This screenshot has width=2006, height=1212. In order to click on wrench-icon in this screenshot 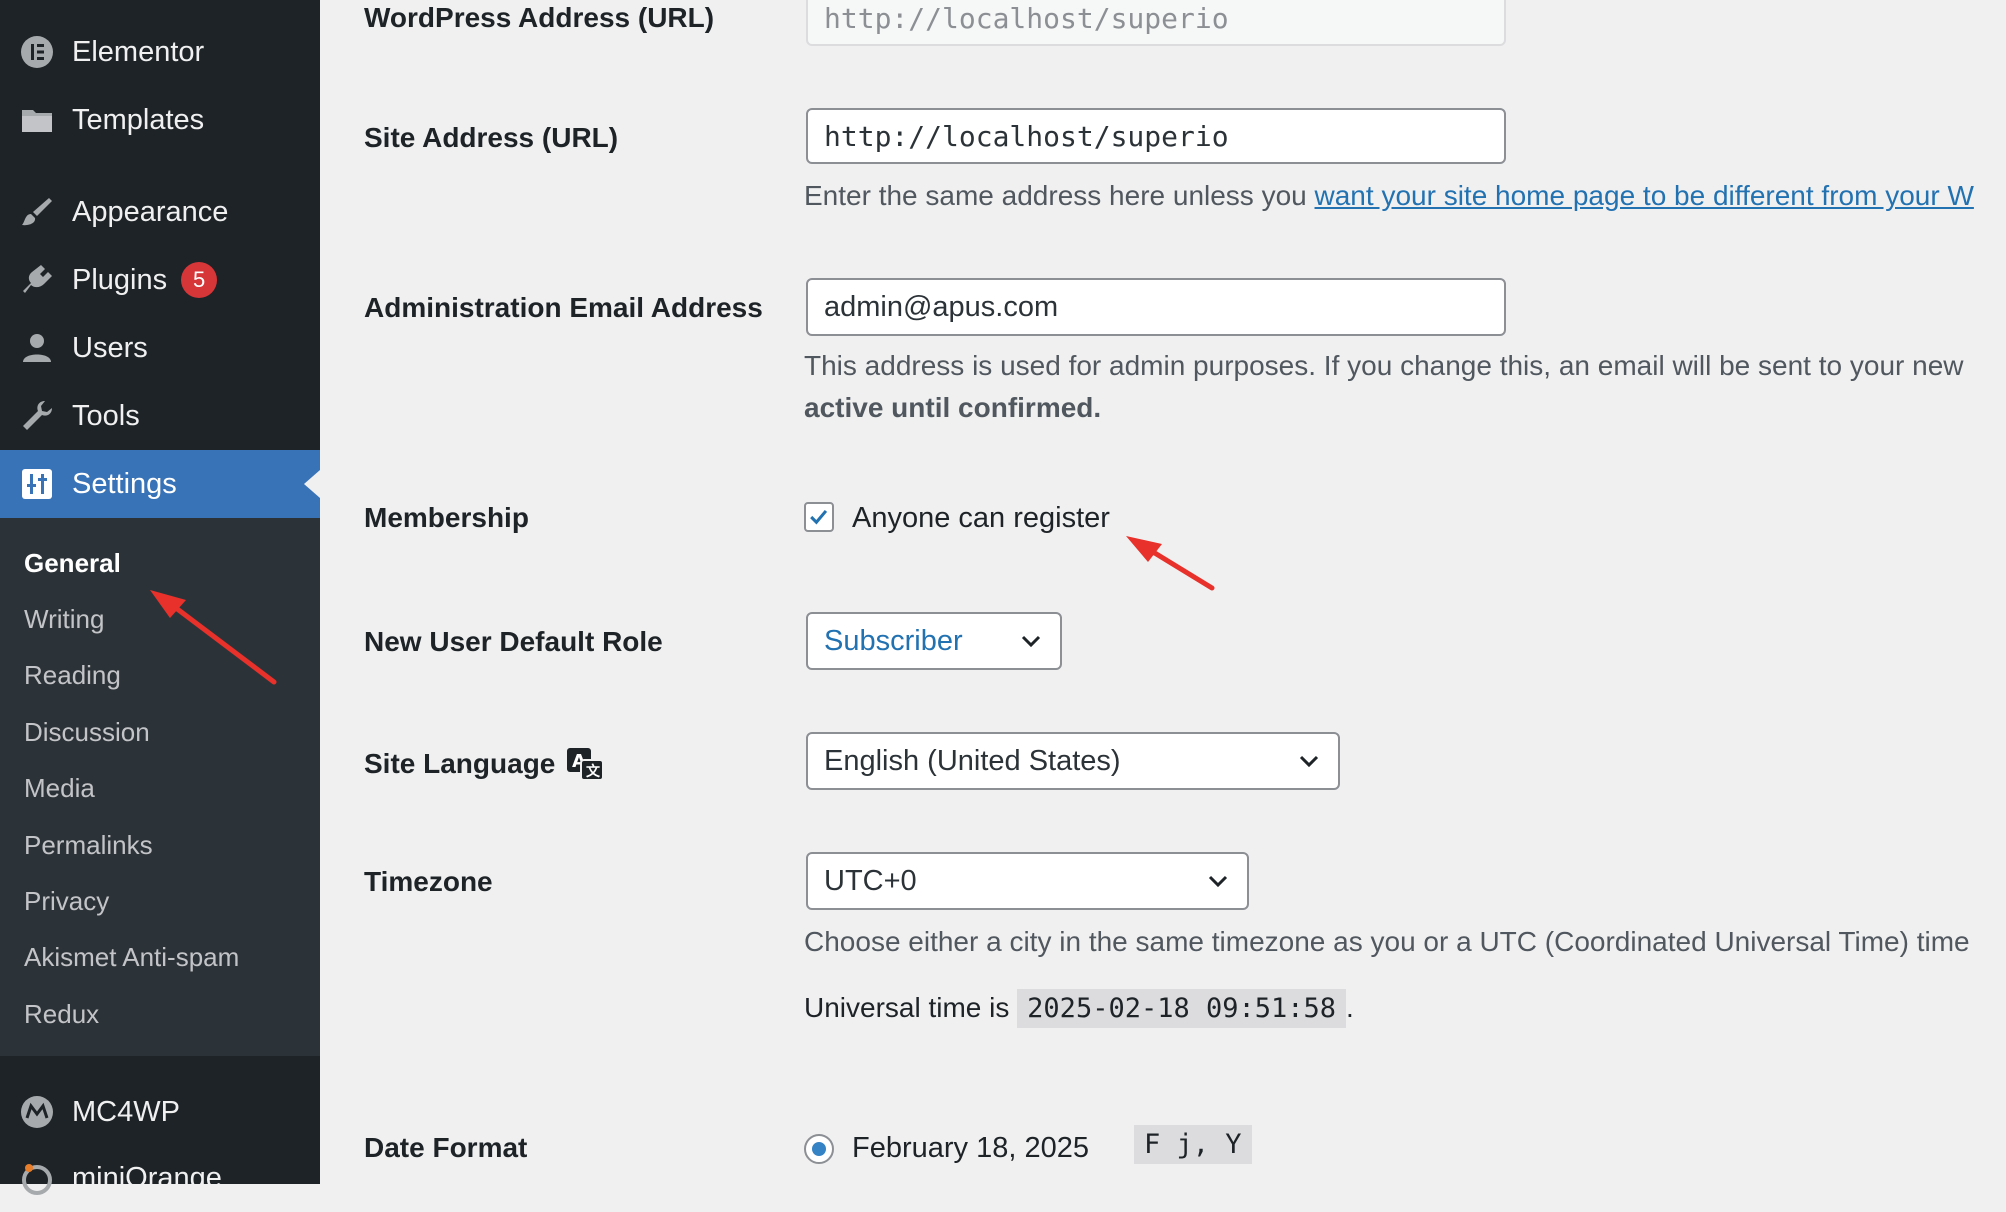, I will do `click(37, 416)`.